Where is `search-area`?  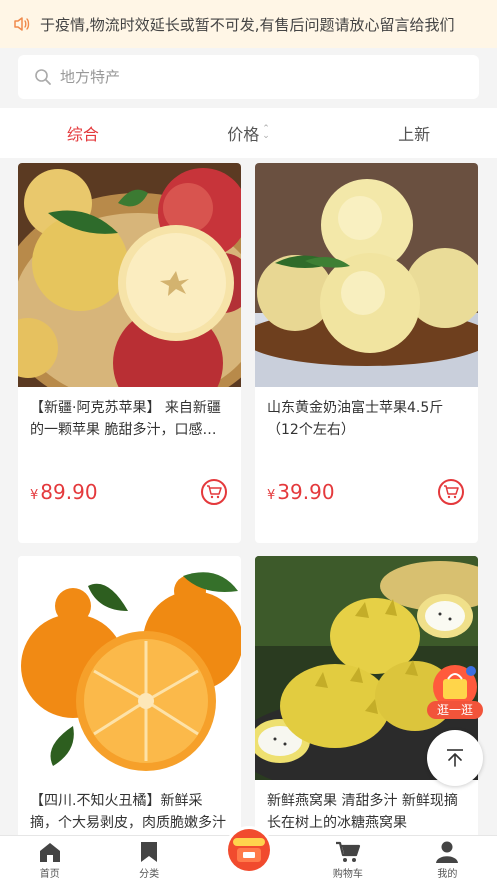 search-area is located at coordinates (248, 78).